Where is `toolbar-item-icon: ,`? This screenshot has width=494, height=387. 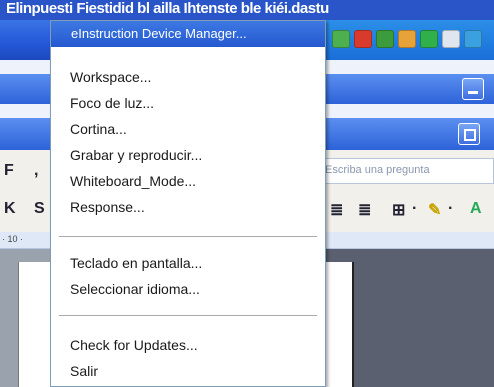 toolbar-item-icon: , is located at coordinates (36, 171).